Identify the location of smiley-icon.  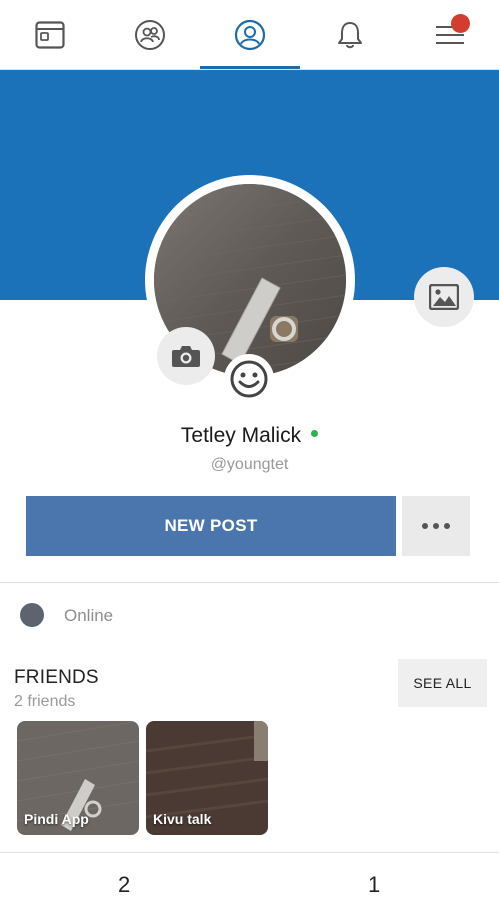
(249, 379).